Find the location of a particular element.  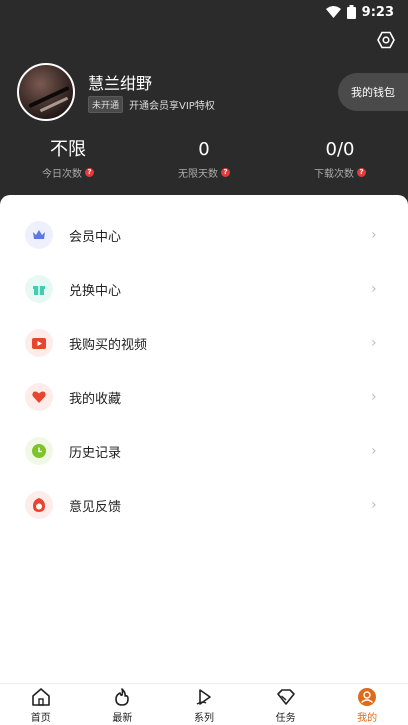

stat-download-count: 0/0 下载次数? is located at coordinates (340, 159).